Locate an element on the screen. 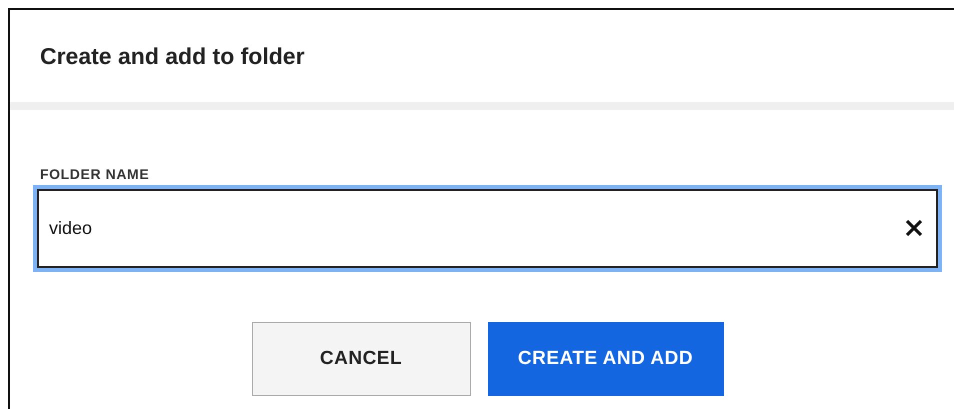 This screenshot has height=409, width=954. close-icon is located at coordinates (914, 228).